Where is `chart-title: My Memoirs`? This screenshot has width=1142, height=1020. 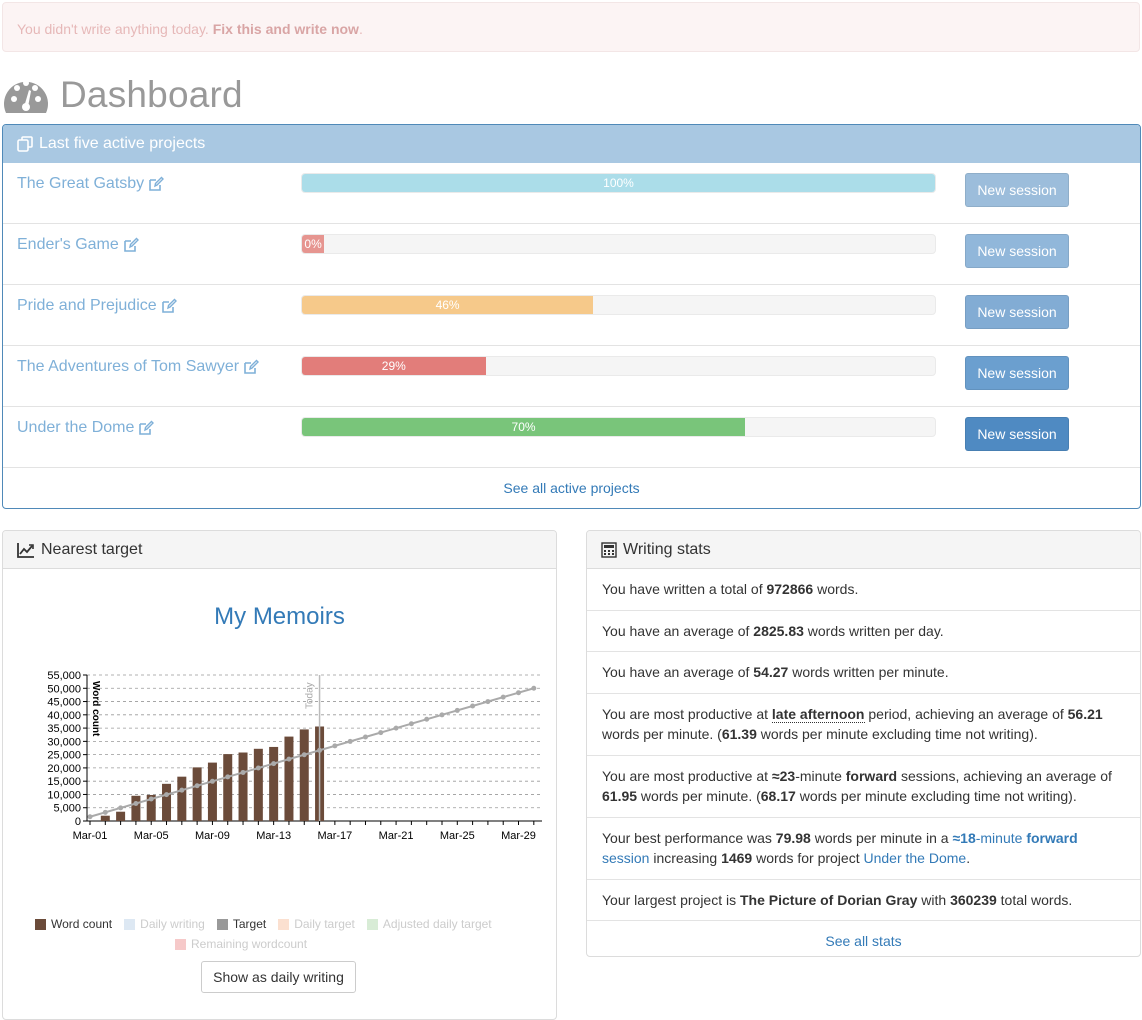
chart-title: My Memoirs is located at coordinates (279, 617).